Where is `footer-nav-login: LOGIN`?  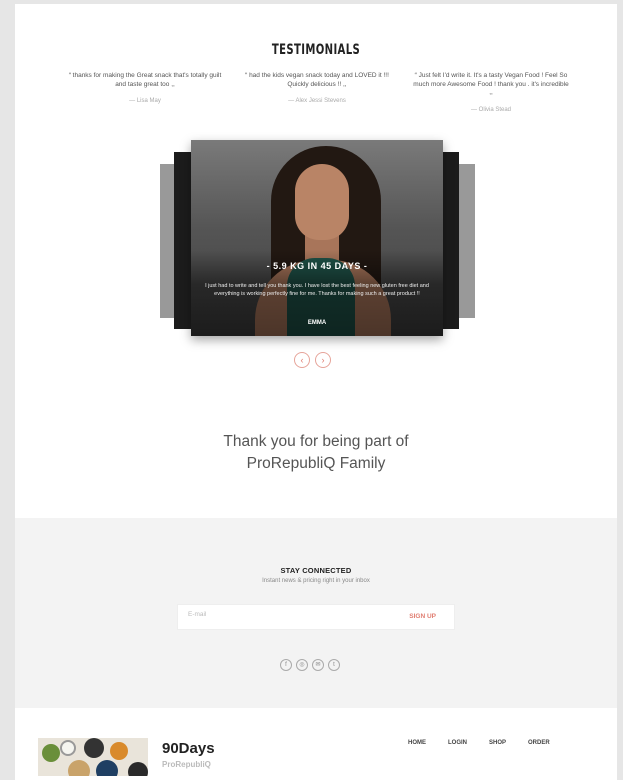 footer-nav-login: LOGIN is located at coordinates (457, 743).